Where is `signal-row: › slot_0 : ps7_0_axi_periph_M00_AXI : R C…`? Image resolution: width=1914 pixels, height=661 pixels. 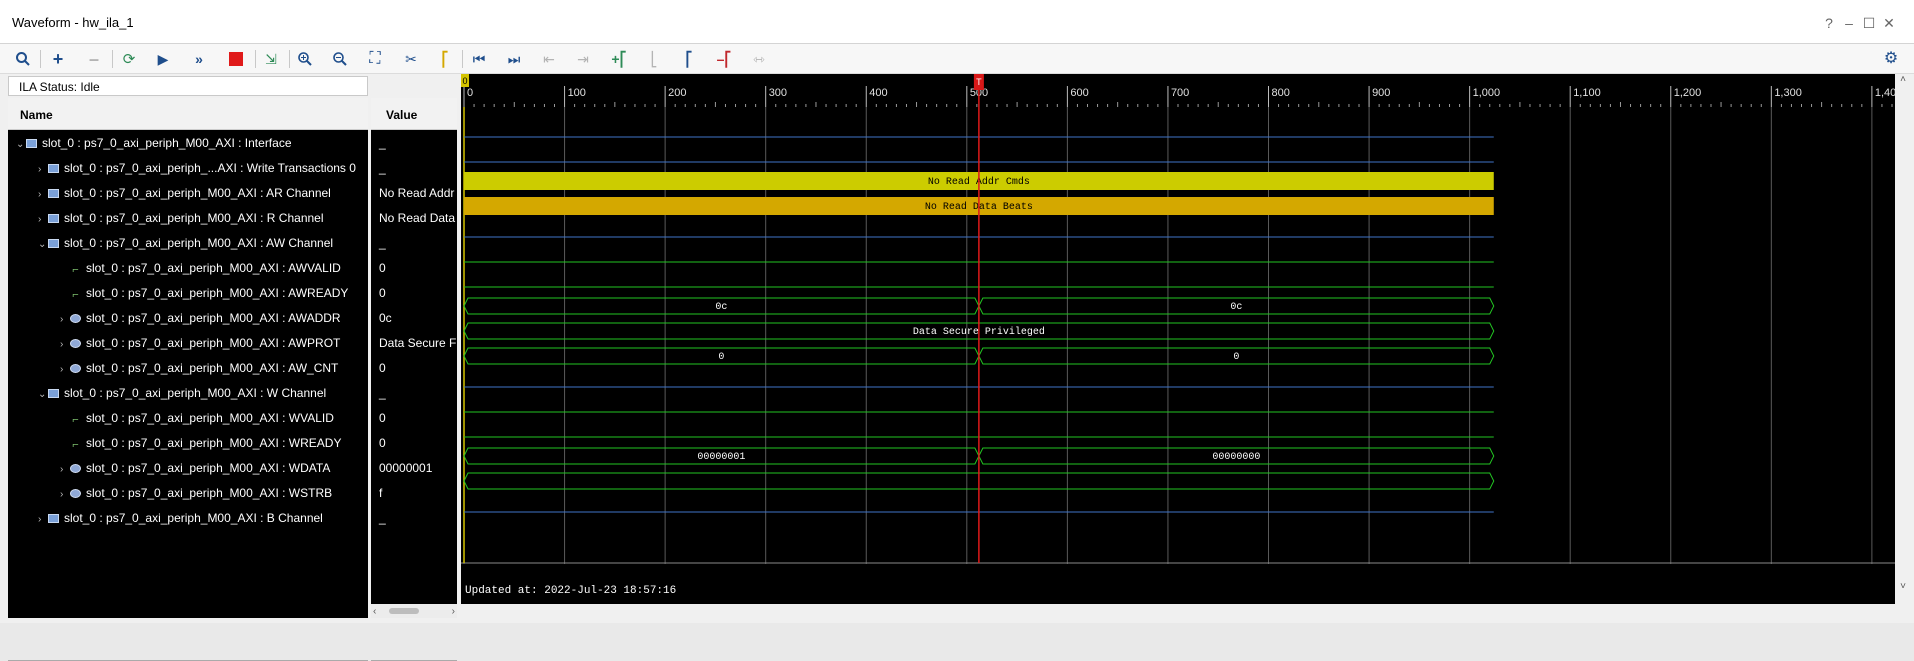 signal-row: › slot_0 : ps7_0_axi_periph_M00_AXI : R C… is located at coordinates (188, 218).